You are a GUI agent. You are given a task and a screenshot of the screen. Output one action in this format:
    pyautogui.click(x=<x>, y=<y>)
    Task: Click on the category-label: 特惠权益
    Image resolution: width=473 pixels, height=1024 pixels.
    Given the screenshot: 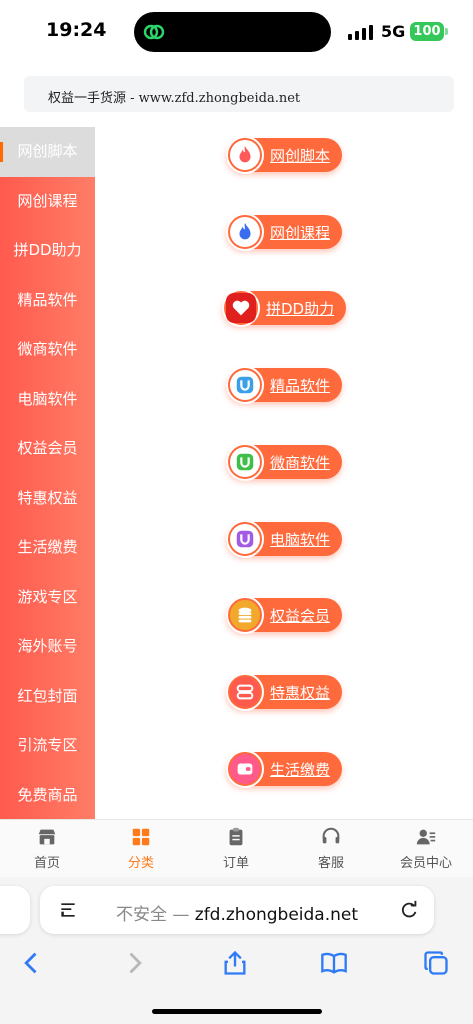 What is the action you would take?
    pyautogui.click(x=300, y=693)
    